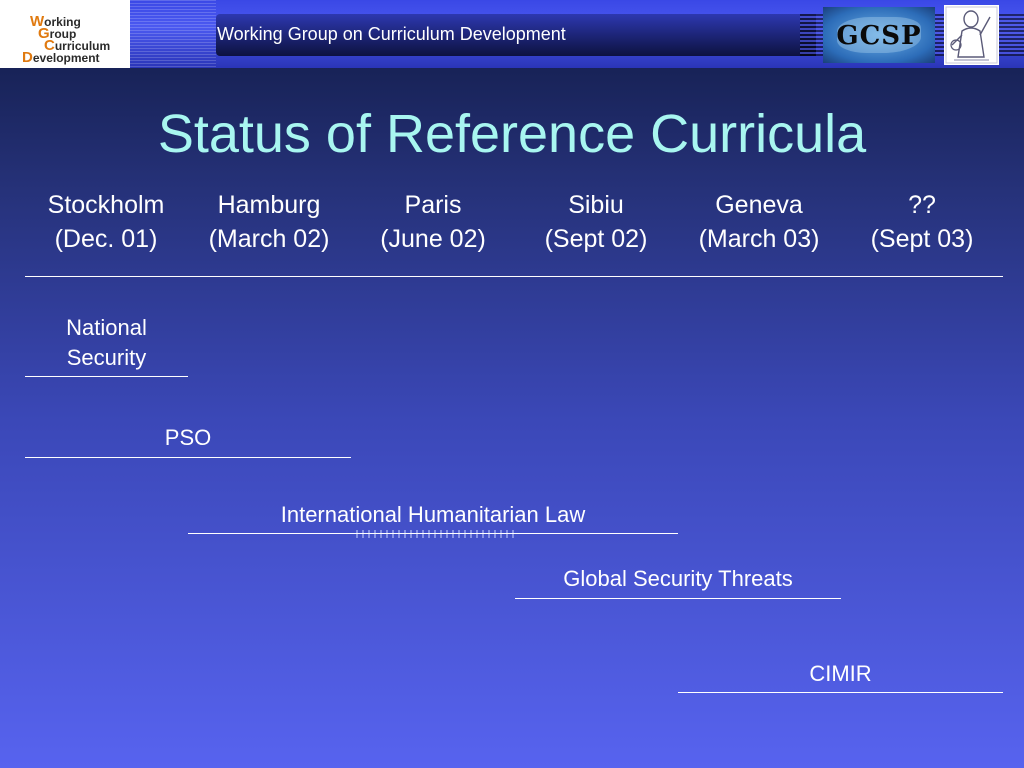 Image resolution: width=1024 pixels, height=768 pixels. What do you see at coordinates (61, 57) in the screenshot?
I see `logo-line-development: Development` at bounding box center [61, 57].